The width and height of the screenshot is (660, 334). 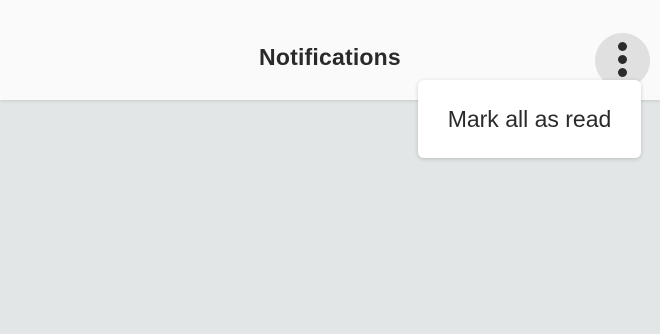 What do you see at coordinates (622, 46) in the screenshot?
I see `vertical-ellipsis-icon` at bounding box center [622, 46].